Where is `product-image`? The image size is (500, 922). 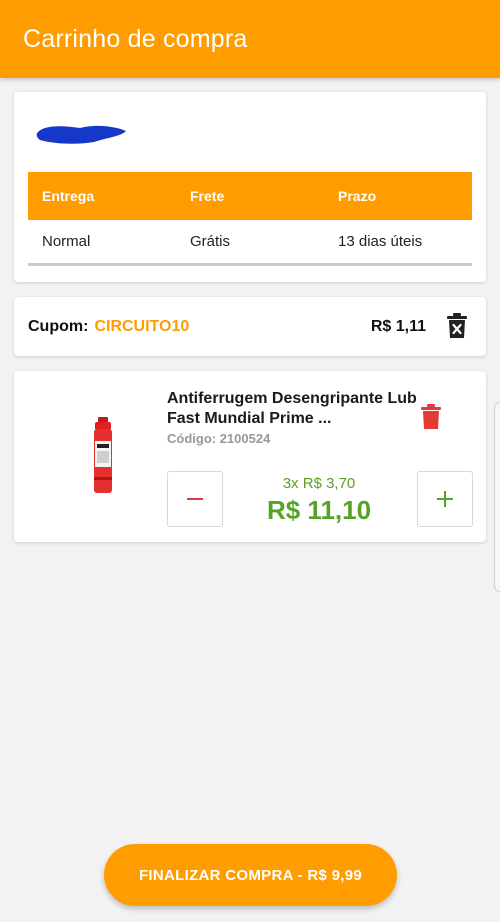
product-image is located at coordinates (104, 456).